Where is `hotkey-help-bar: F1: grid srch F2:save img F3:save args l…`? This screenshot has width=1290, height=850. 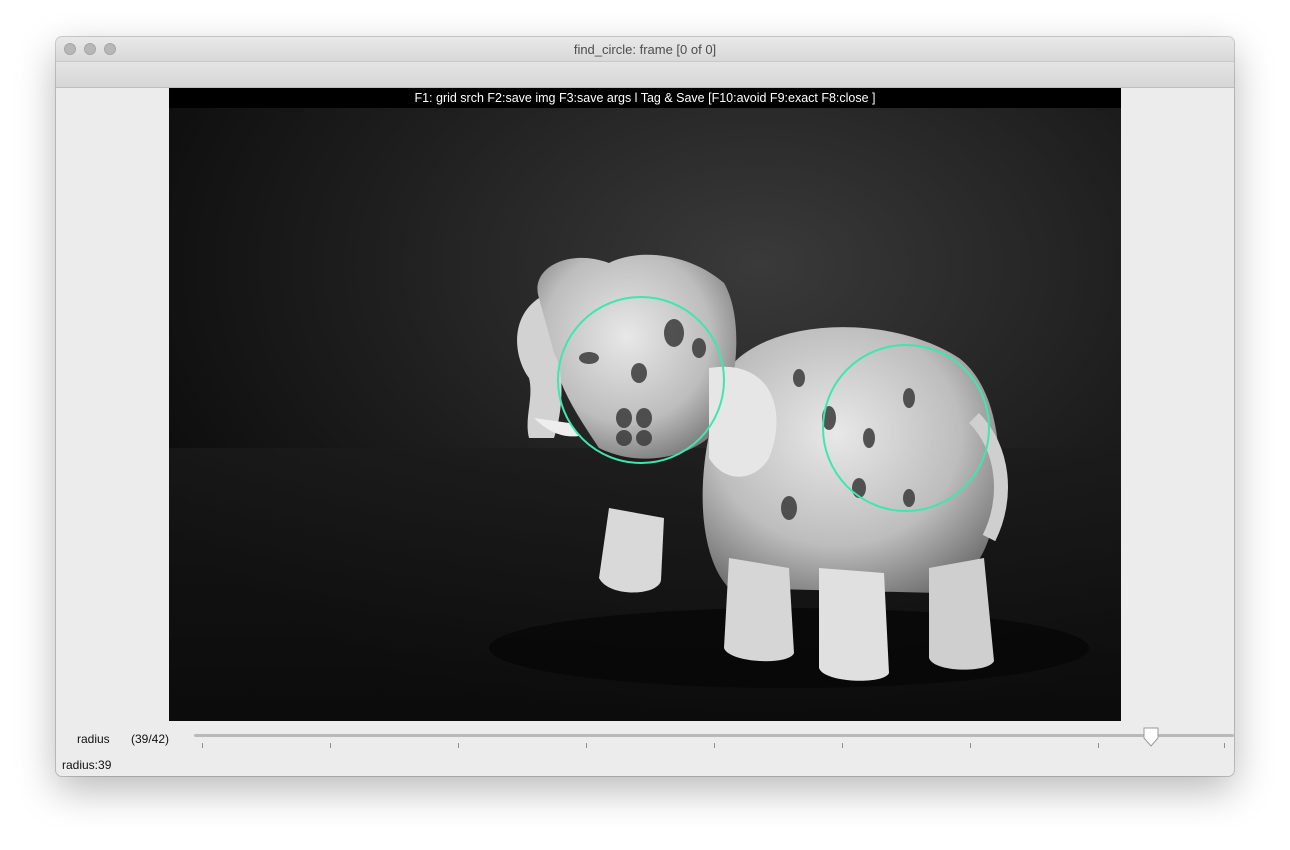 hotkey-help-bar: F1: grid srch F2:save img F3:save args l… is located at coordinates (645, 98).